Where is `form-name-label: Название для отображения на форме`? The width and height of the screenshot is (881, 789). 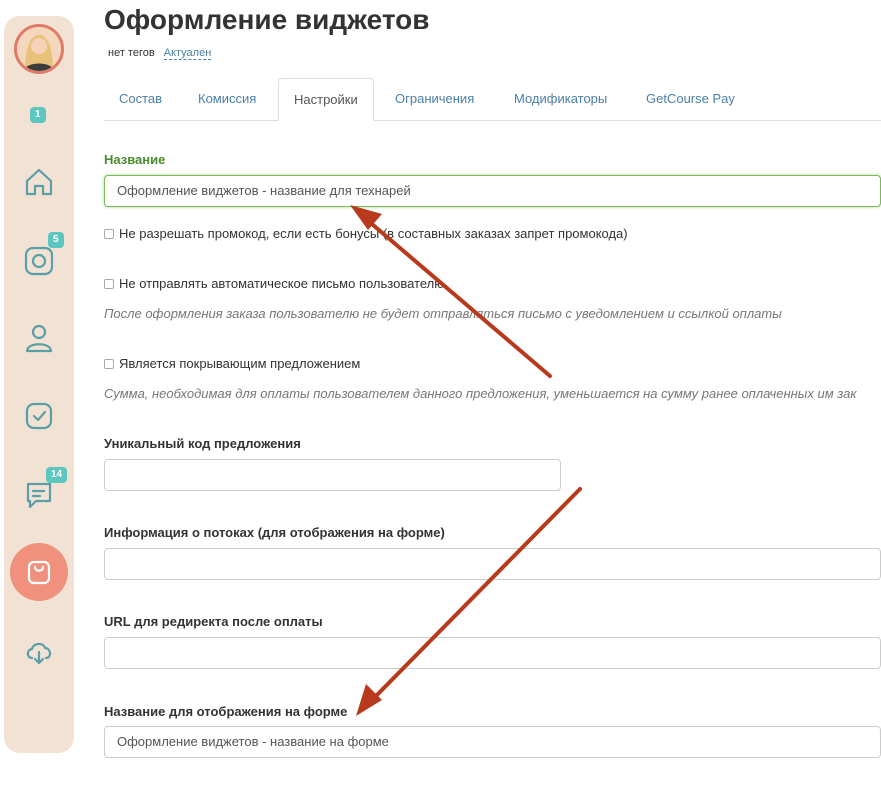 form-name-label: Название для отображения на форме is located at coordinates (226, 711).